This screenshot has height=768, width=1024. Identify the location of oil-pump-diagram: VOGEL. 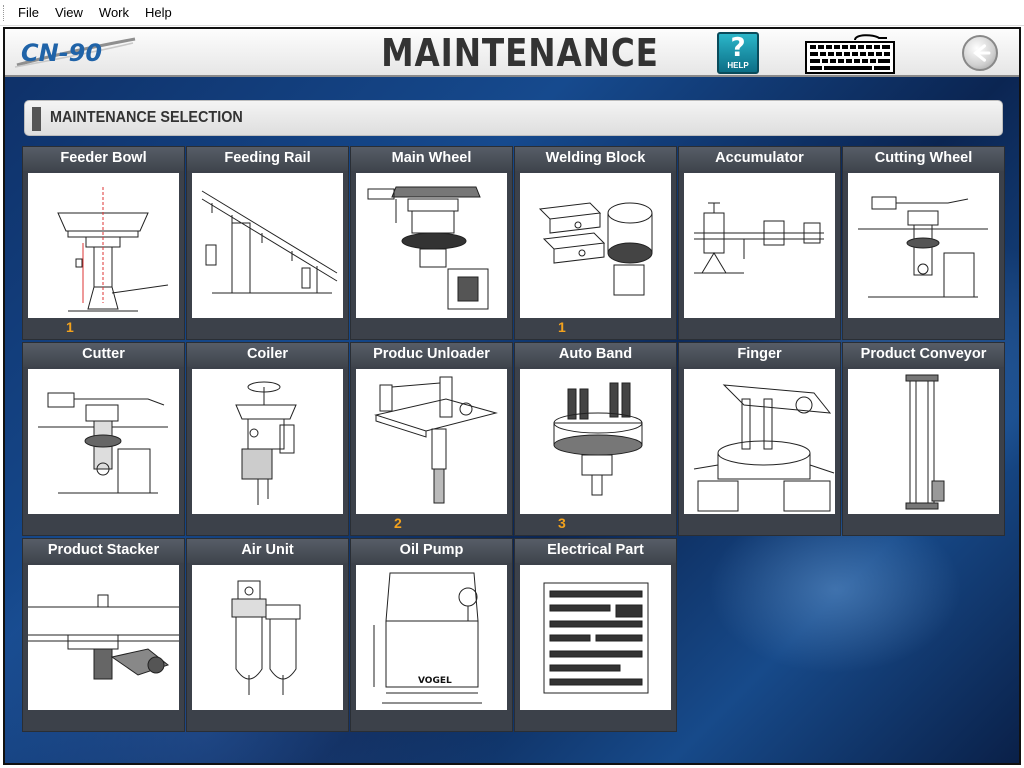
(431, 637).